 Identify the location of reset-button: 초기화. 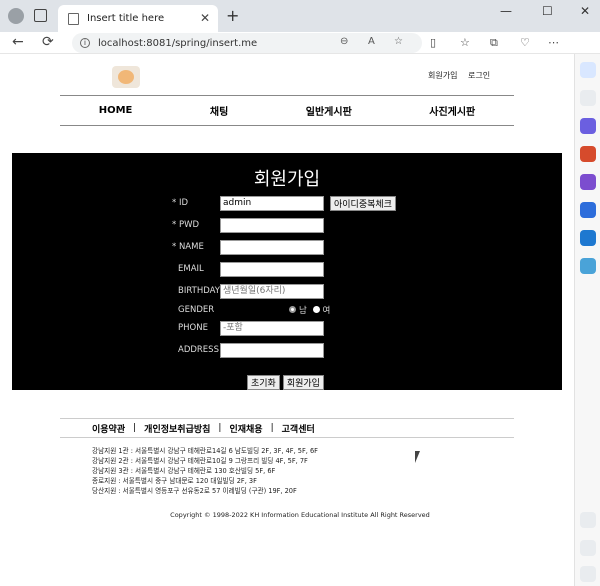
(263, 382).